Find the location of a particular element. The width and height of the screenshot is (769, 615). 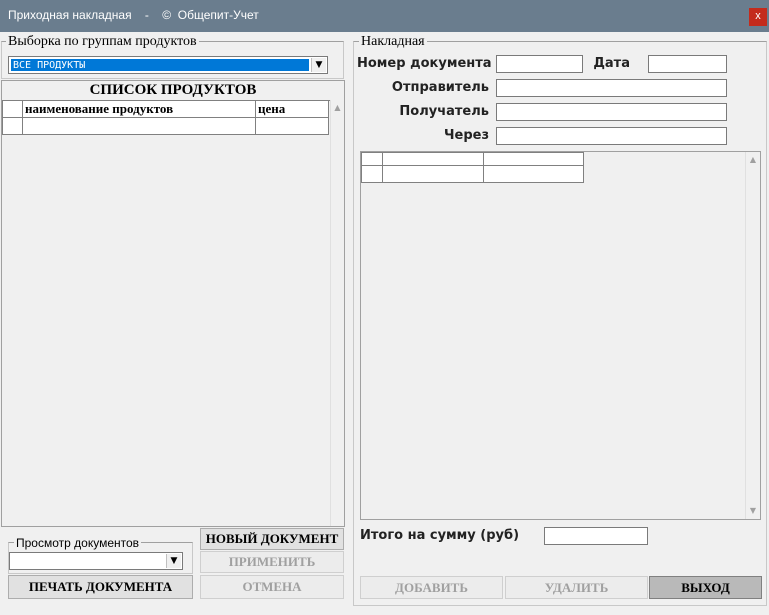

via-field is located at coordinates (611, 136).